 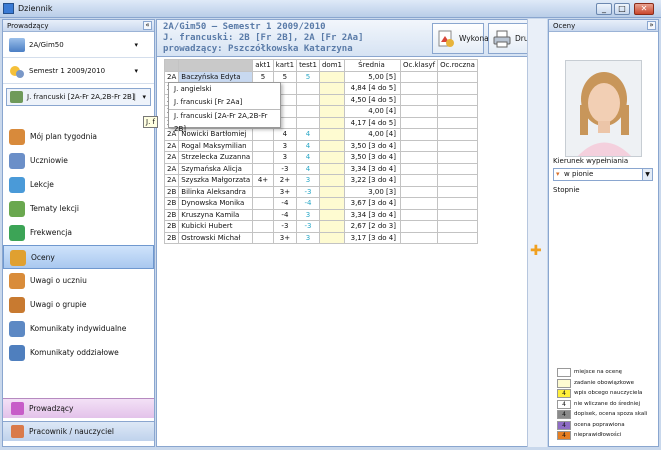 I want to click on dropdown-option: J. francuski [2A-Fr 2A,2B-Fr 2B], so click(x=224, y=121).